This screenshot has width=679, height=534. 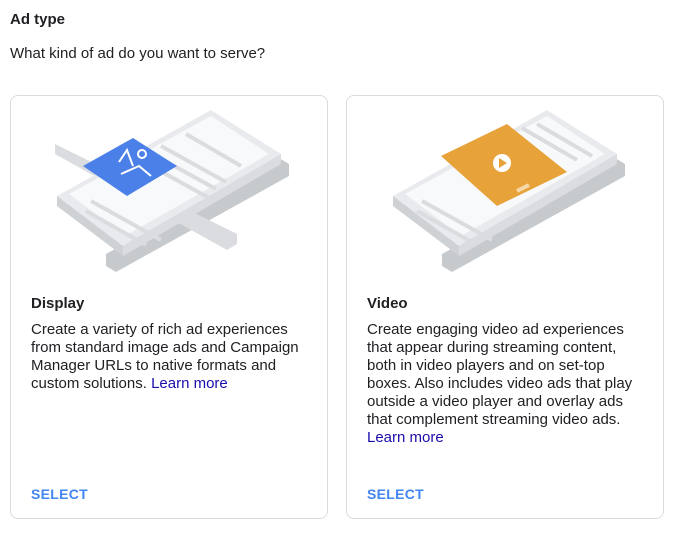 What do you see at coordinates (172, 191) in the screenshot?
I see `phone-with-image-ad-icon` at bounding box center [172, 191].